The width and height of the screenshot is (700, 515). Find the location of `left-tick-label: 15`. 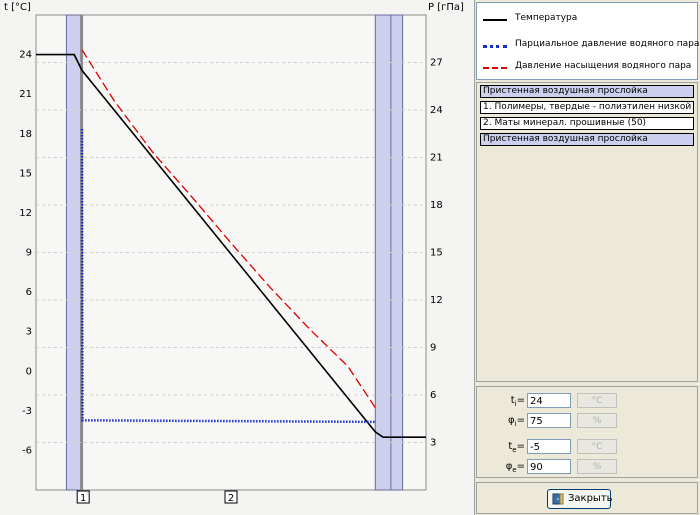

left-tick-label: 15 is located at coordinates (25, 173).